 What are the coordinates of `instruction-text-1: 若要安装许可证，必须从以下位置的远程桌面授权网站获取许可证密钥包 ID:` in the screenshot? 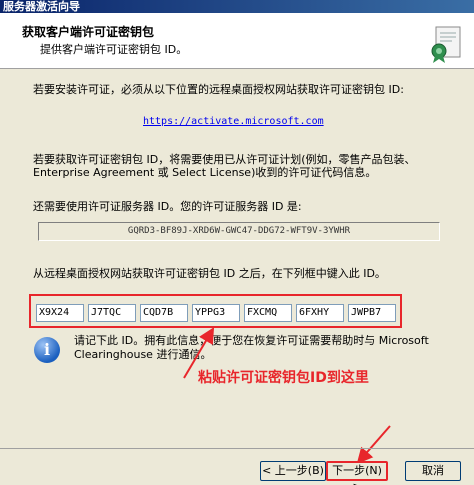 It's located at (218, 89).